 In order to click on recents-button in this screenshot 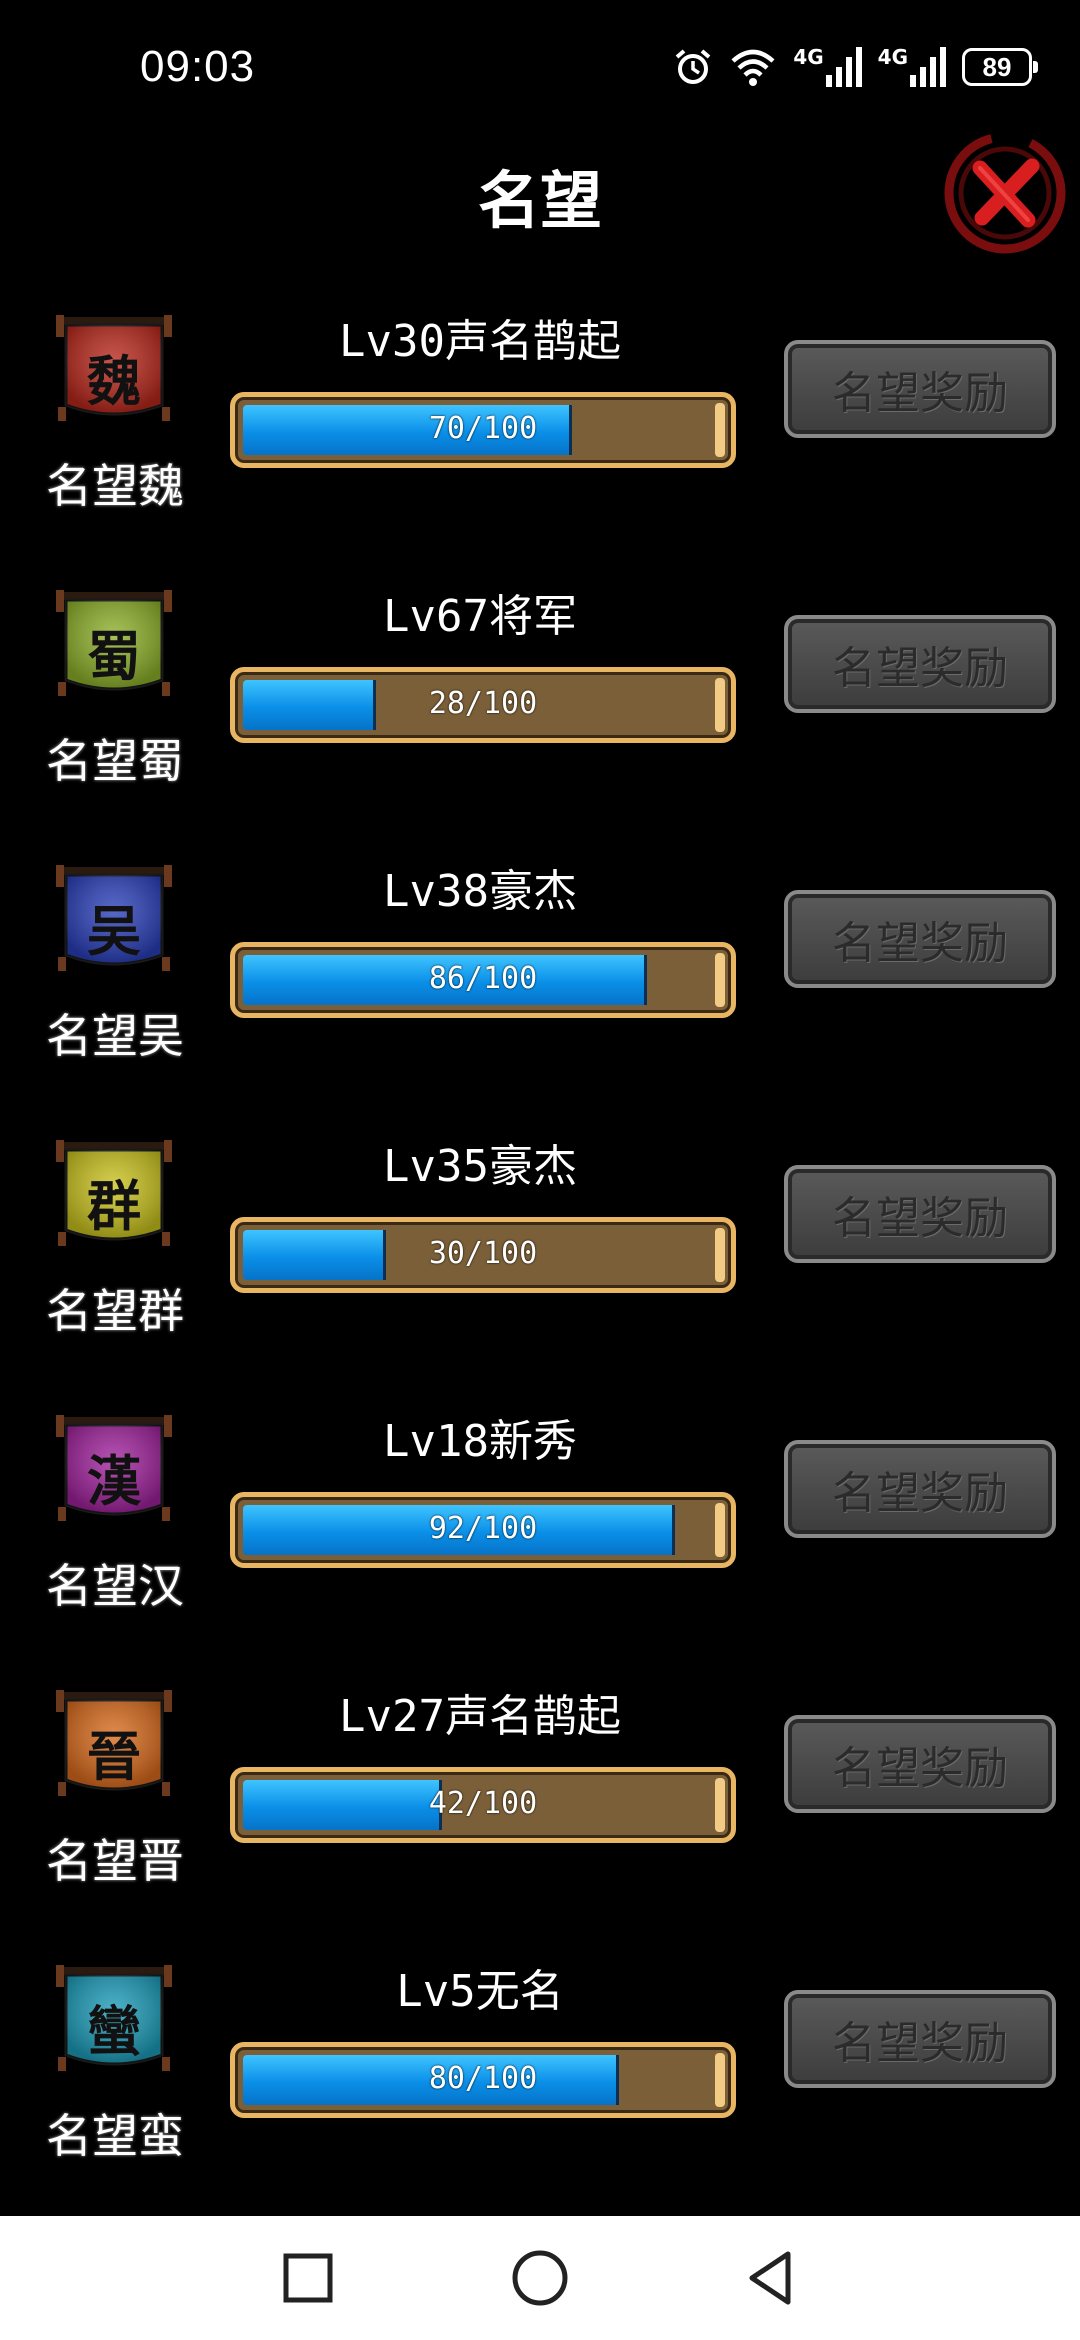, I will do `click(308, 2278)`.